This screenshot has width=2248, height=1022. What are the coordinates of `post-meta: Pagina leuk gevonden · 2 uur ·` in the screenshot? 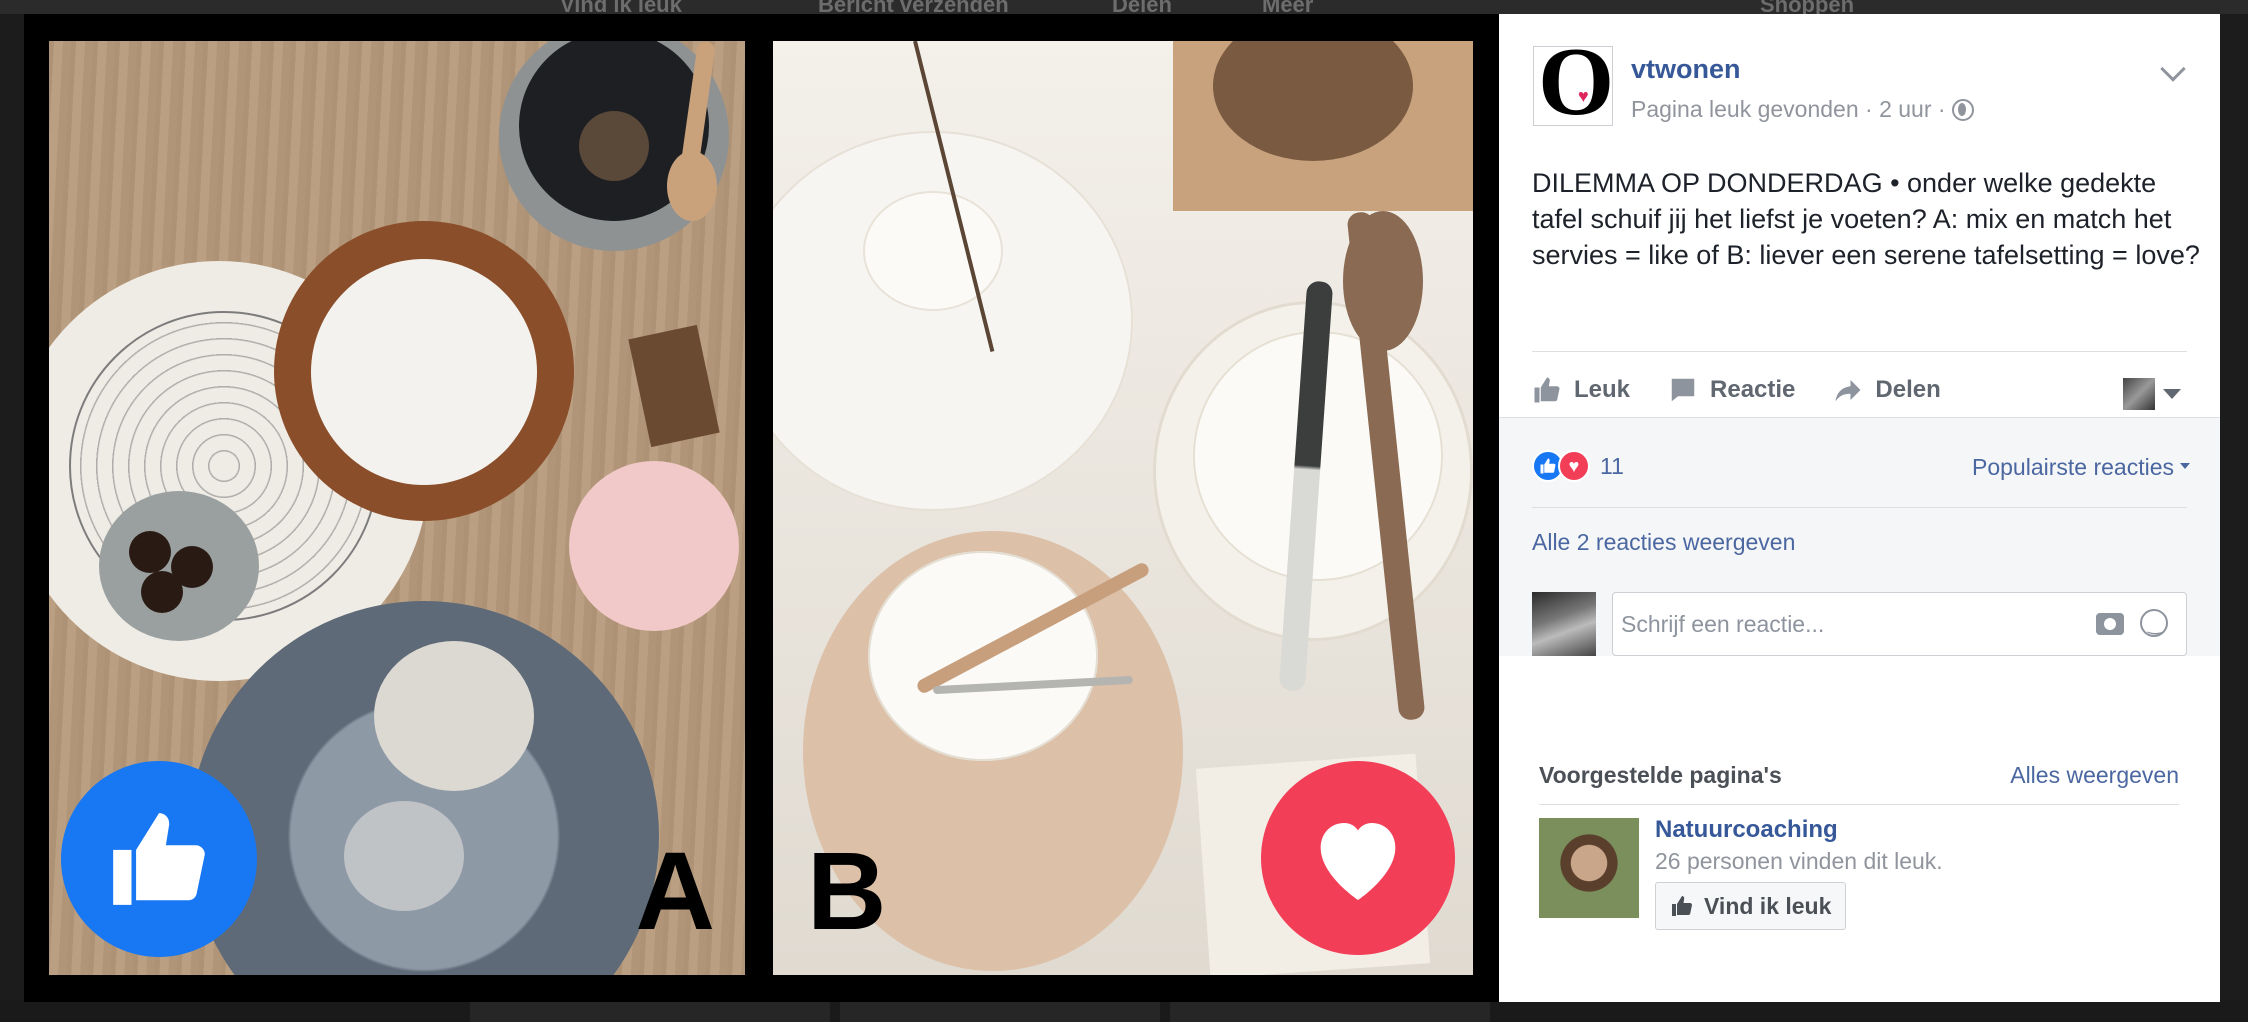 It's located at (1802, 109).